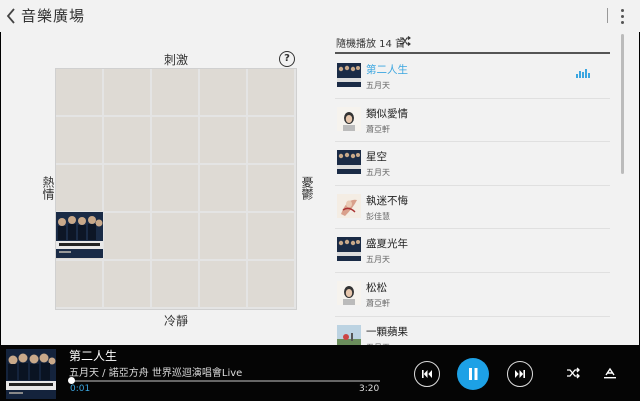  What do you see at coordinates (520, 374) in the screenshot?
I see `next-button` at bounding box center [520, 374].